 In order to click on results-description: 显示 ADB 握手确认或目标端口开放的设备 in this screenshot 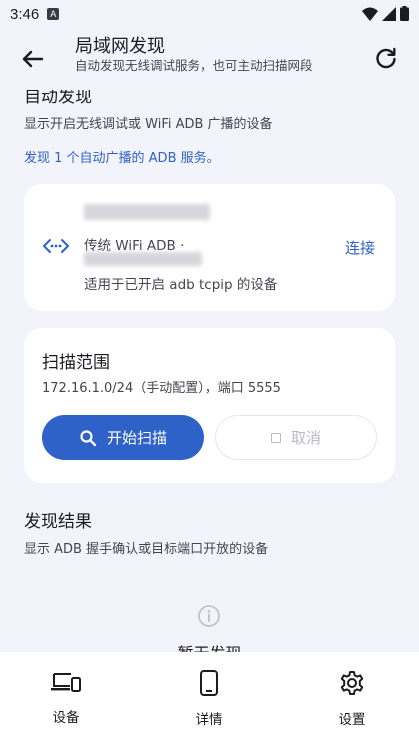, I will do `click(146, 549)`.